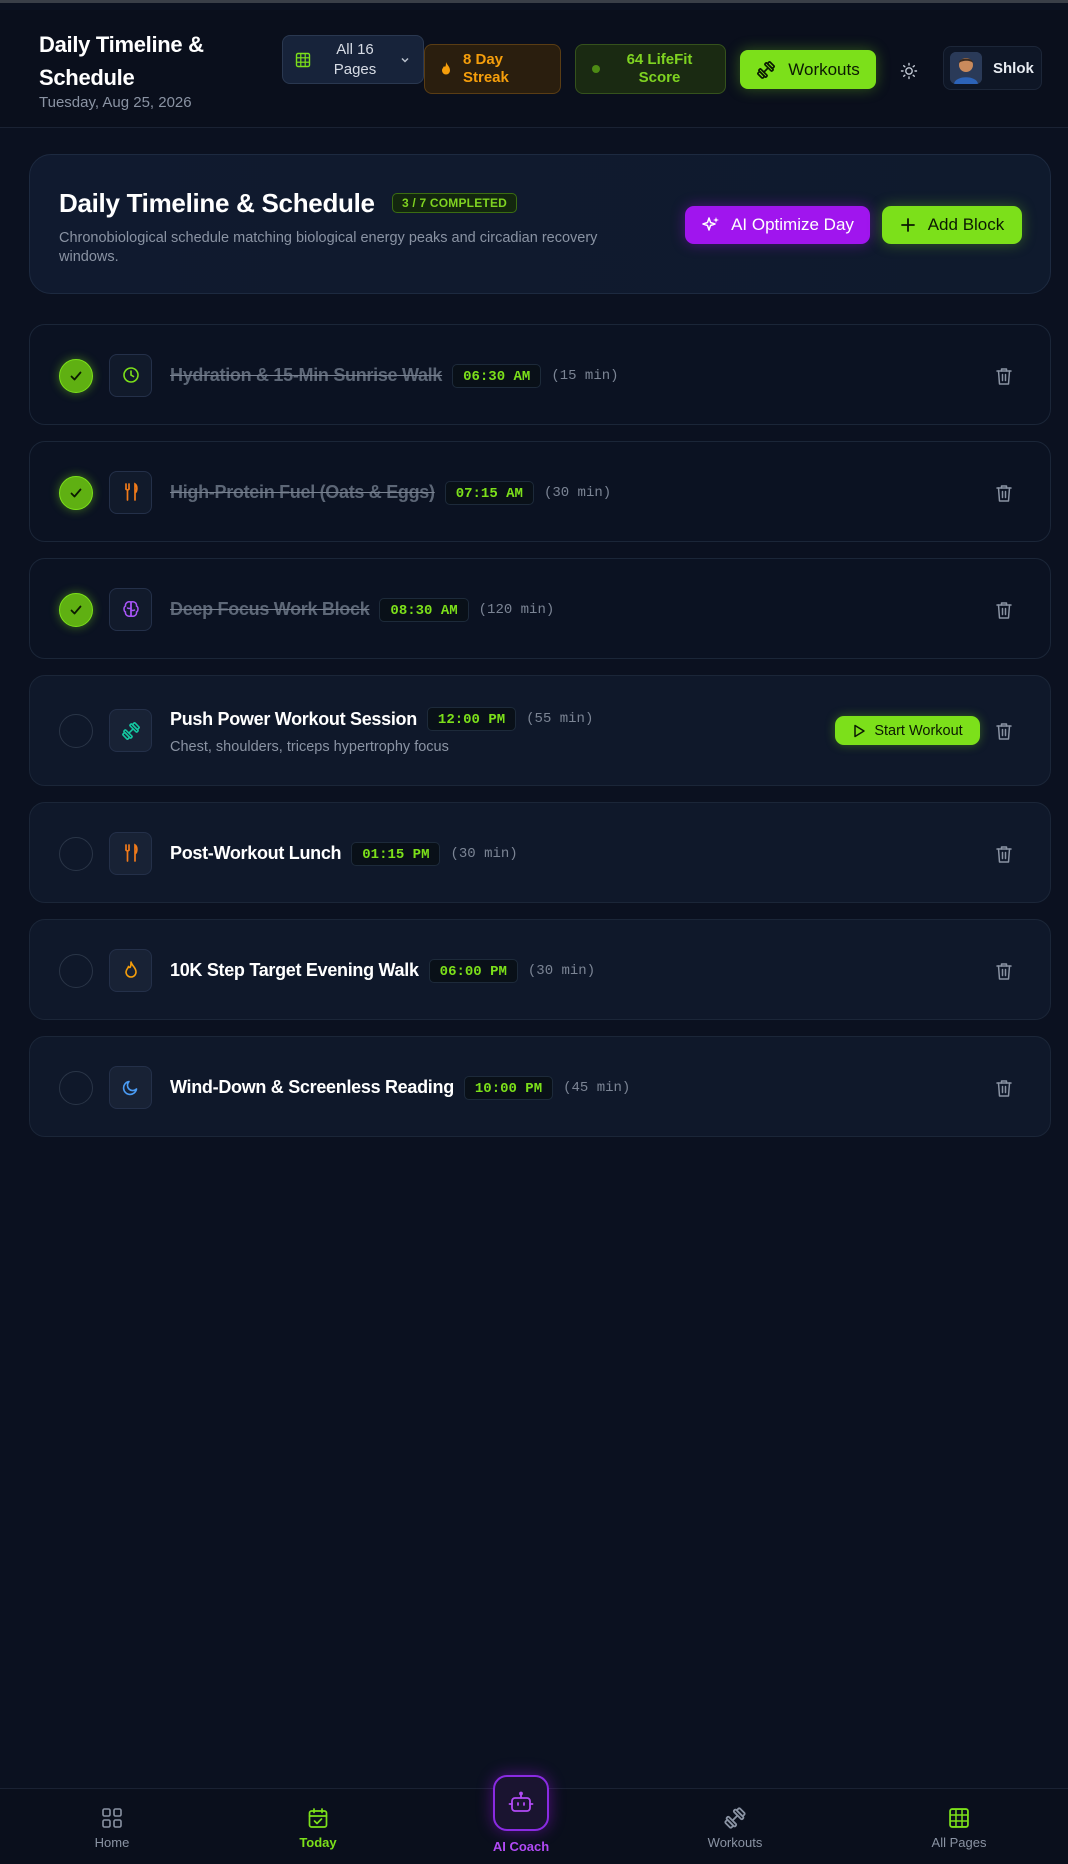  Describe the element at coordinates (293, 718) in the screenshot. I see `block-title: Push Power Workout Session` at that location.